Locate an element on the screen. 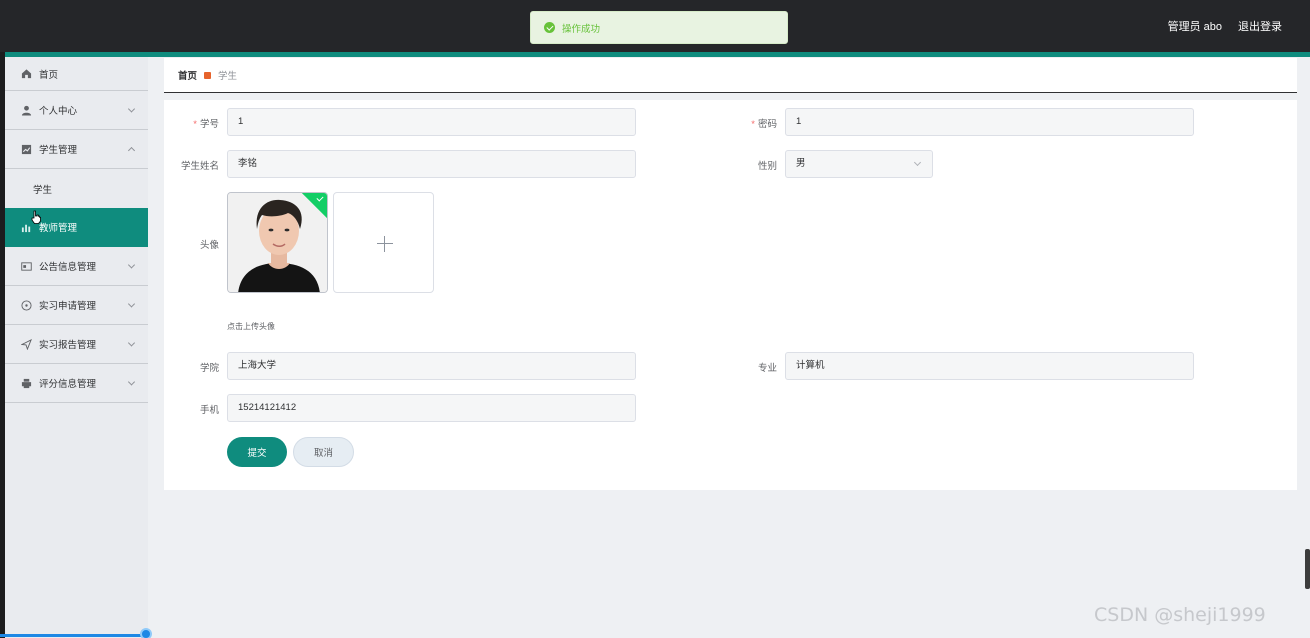  college-input: 上海大学 is located at coordinates (431, 366).